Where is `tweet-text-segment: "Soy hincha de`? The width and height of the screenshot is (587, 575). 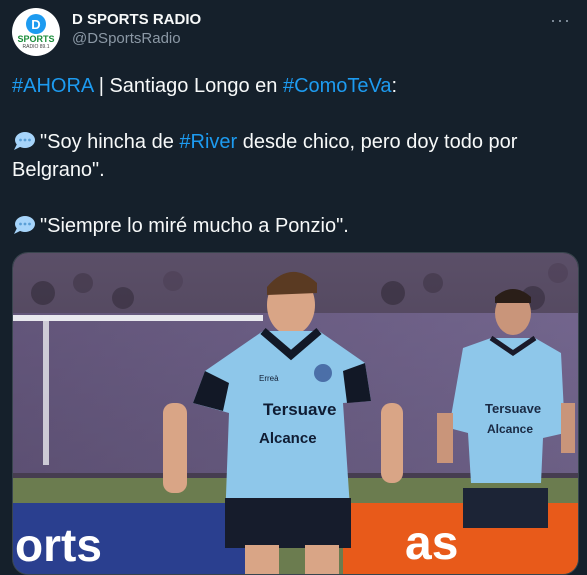
tweet-text-segment: "Soy hincha de is located at coordinates (110, 142).